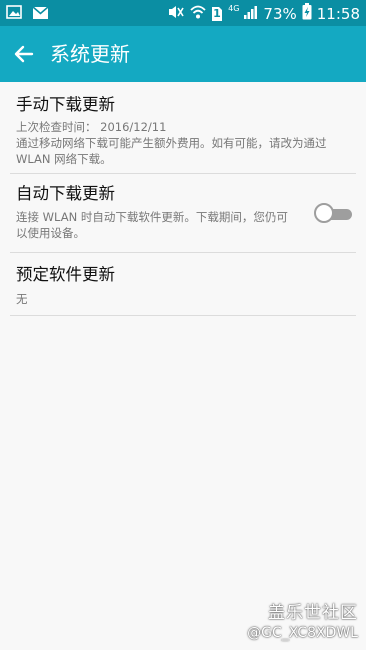  Describe the element at coordinates (152, 225) in the screenshot. I see `auto-download-description: 连接 WLAN 时自动下载软件更新。下载期间，您仍可以使用设备。` at that location.